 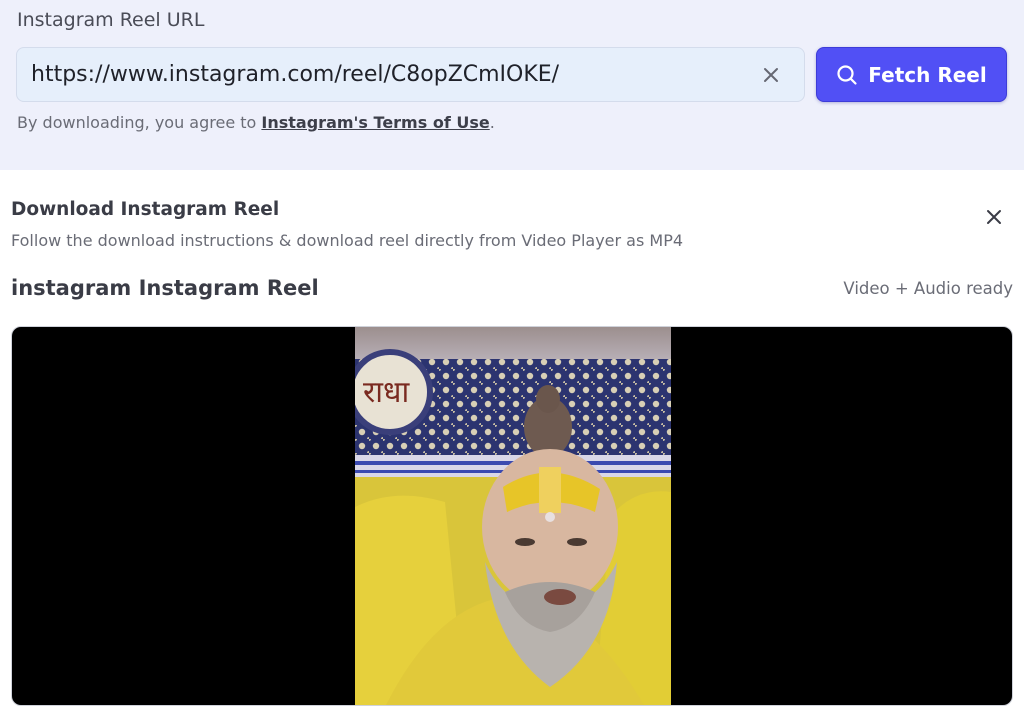 I want to click on terms-prefix: By downloading, you agree to, so click(x=139, y=122).